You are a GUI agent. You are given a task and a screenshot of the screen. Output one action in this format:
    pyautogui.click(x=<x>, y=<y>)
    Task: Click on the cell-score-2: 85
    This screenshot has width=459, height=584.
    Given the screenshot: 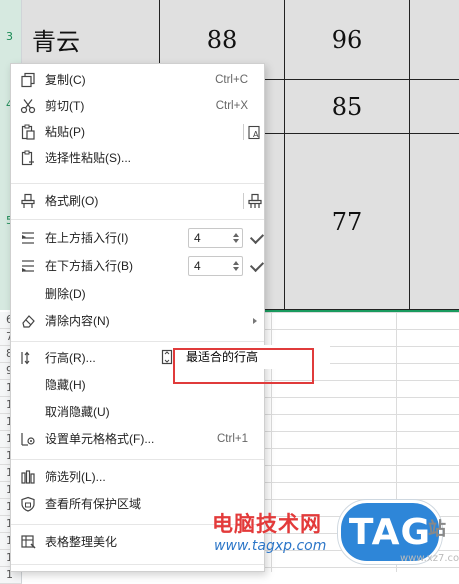 What is the action you would take?
    pyautogui.click(x=347, y=107)
    